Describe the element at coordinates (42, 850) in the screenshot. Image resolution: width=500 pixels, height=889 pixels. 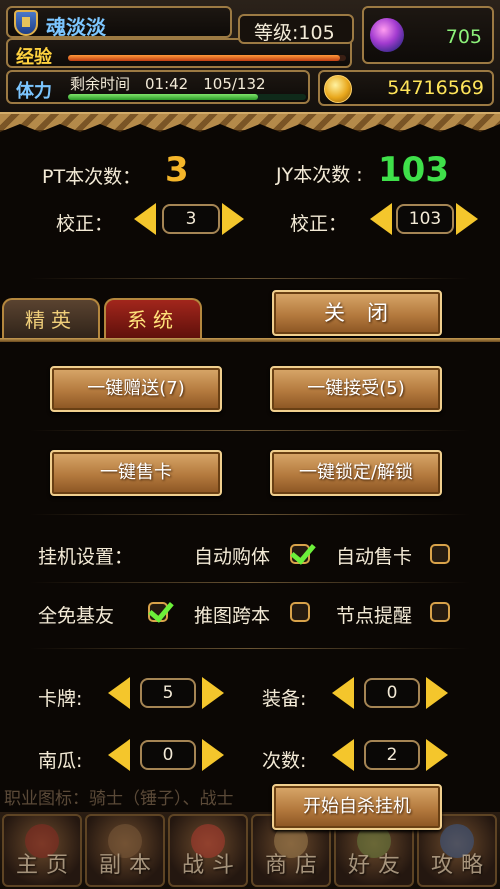
I see `nav-home: 主页` at that location.